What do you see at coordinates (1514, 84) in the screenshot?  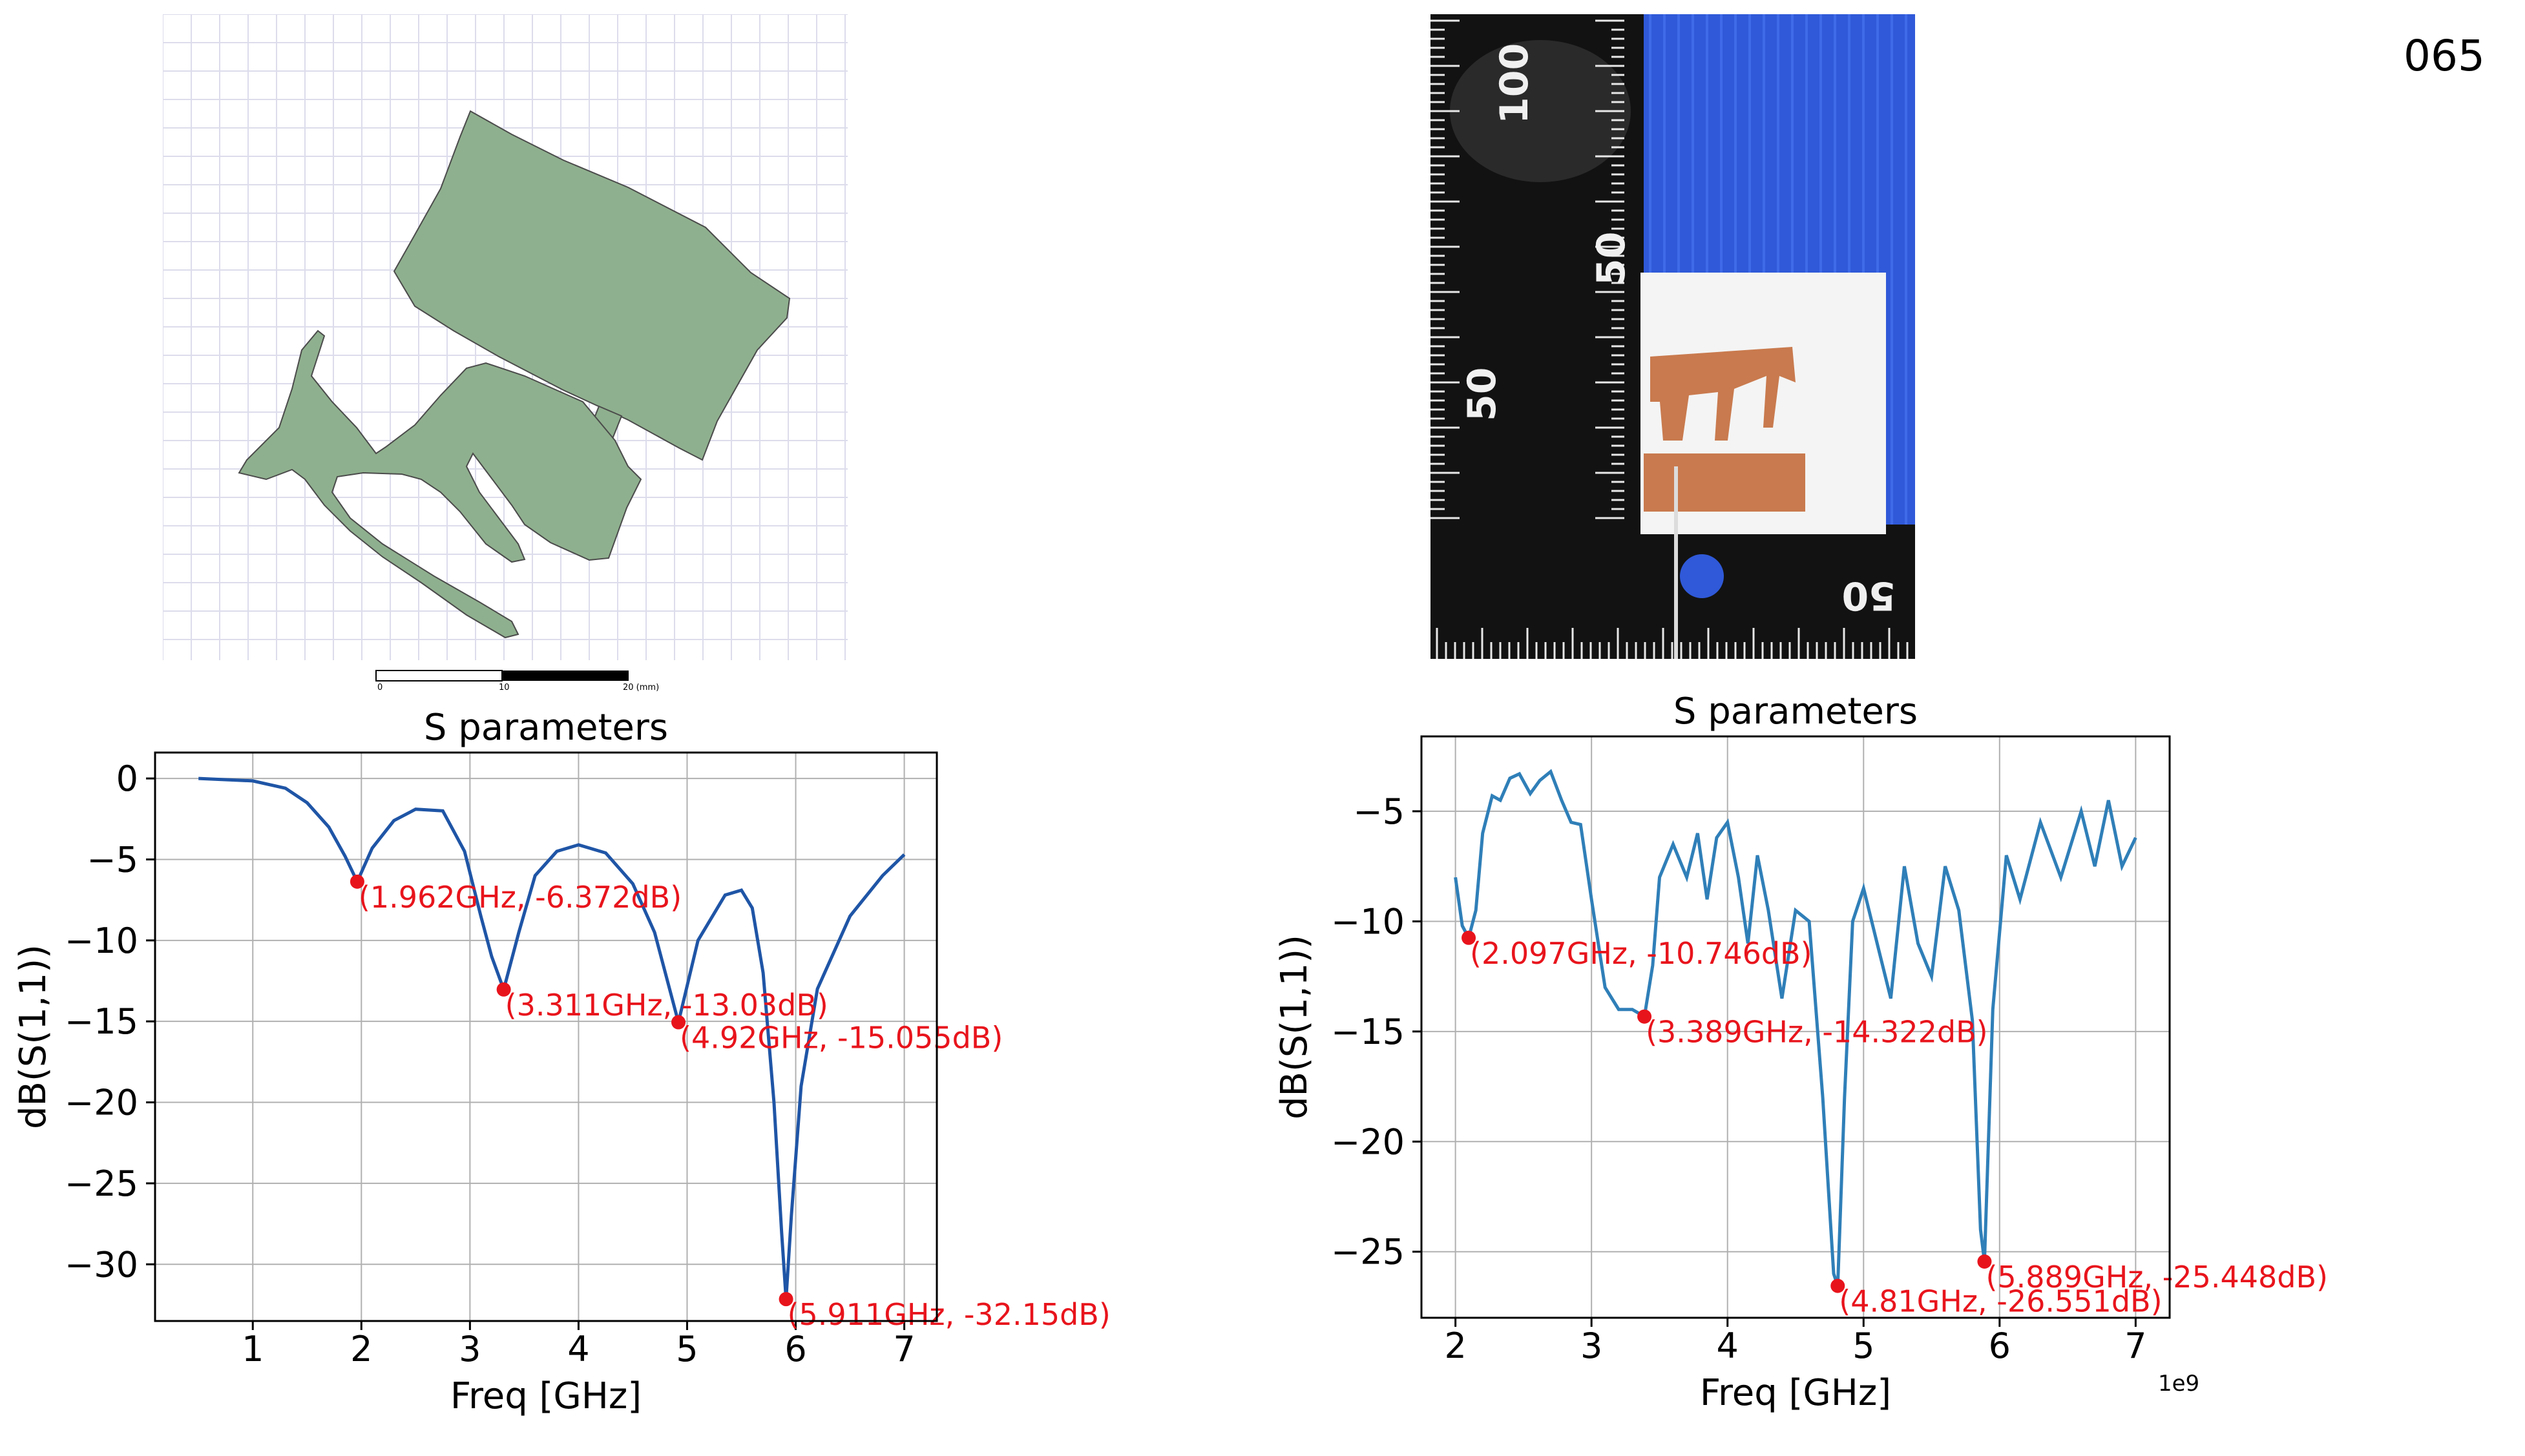 I see `ruler-label-100: 100` at bounding box center [1514, 84].